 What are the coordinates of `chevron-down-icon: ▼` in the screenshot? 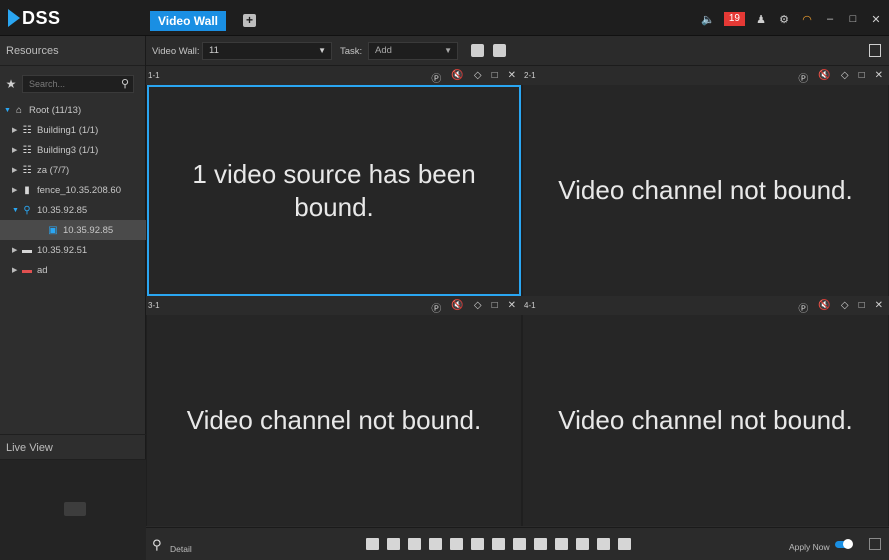 It's located at (322, 50).